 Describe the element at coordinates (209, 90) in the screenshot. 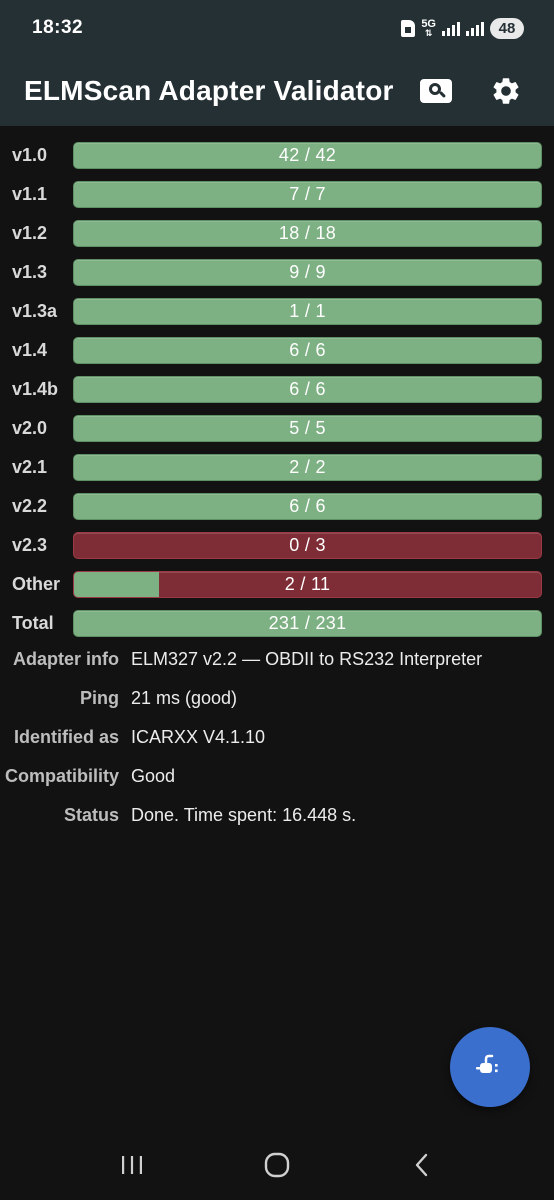

I see `app-title: ELMScan Adapter Validator` at that location.